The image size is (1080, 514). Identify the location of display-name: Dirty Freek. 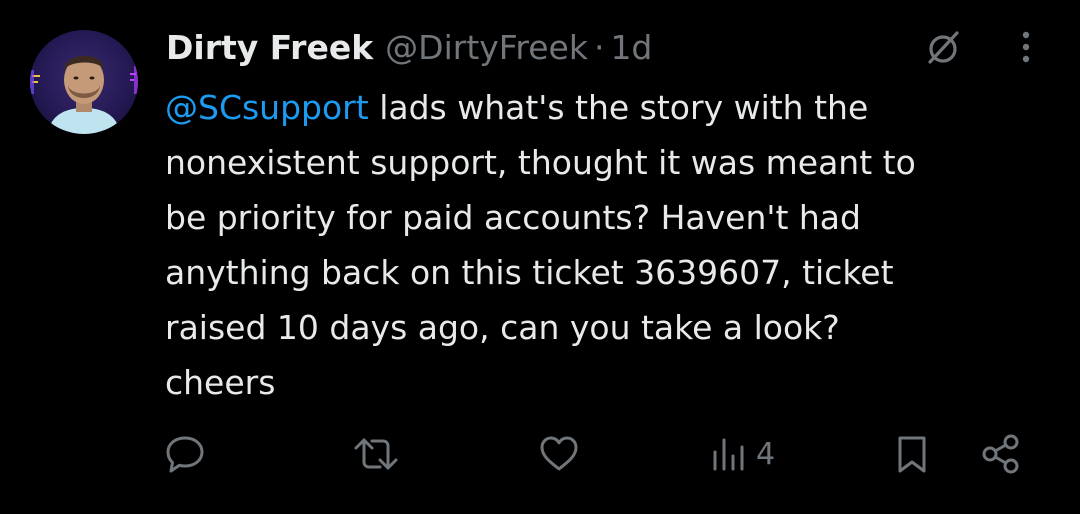
(269, 47).